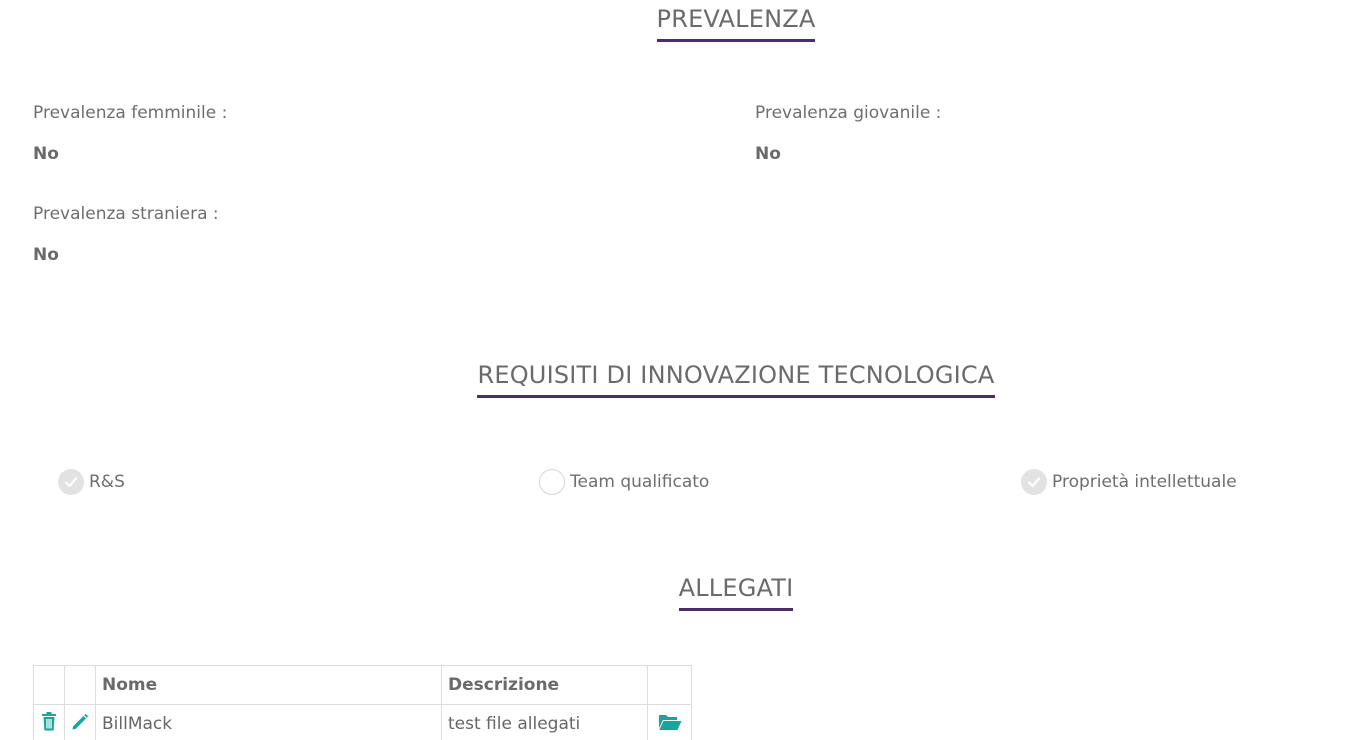  What do you see at coordinates (669, 685) in the screenshot?
I see `header-open-column` at bounding box center [669, 685].